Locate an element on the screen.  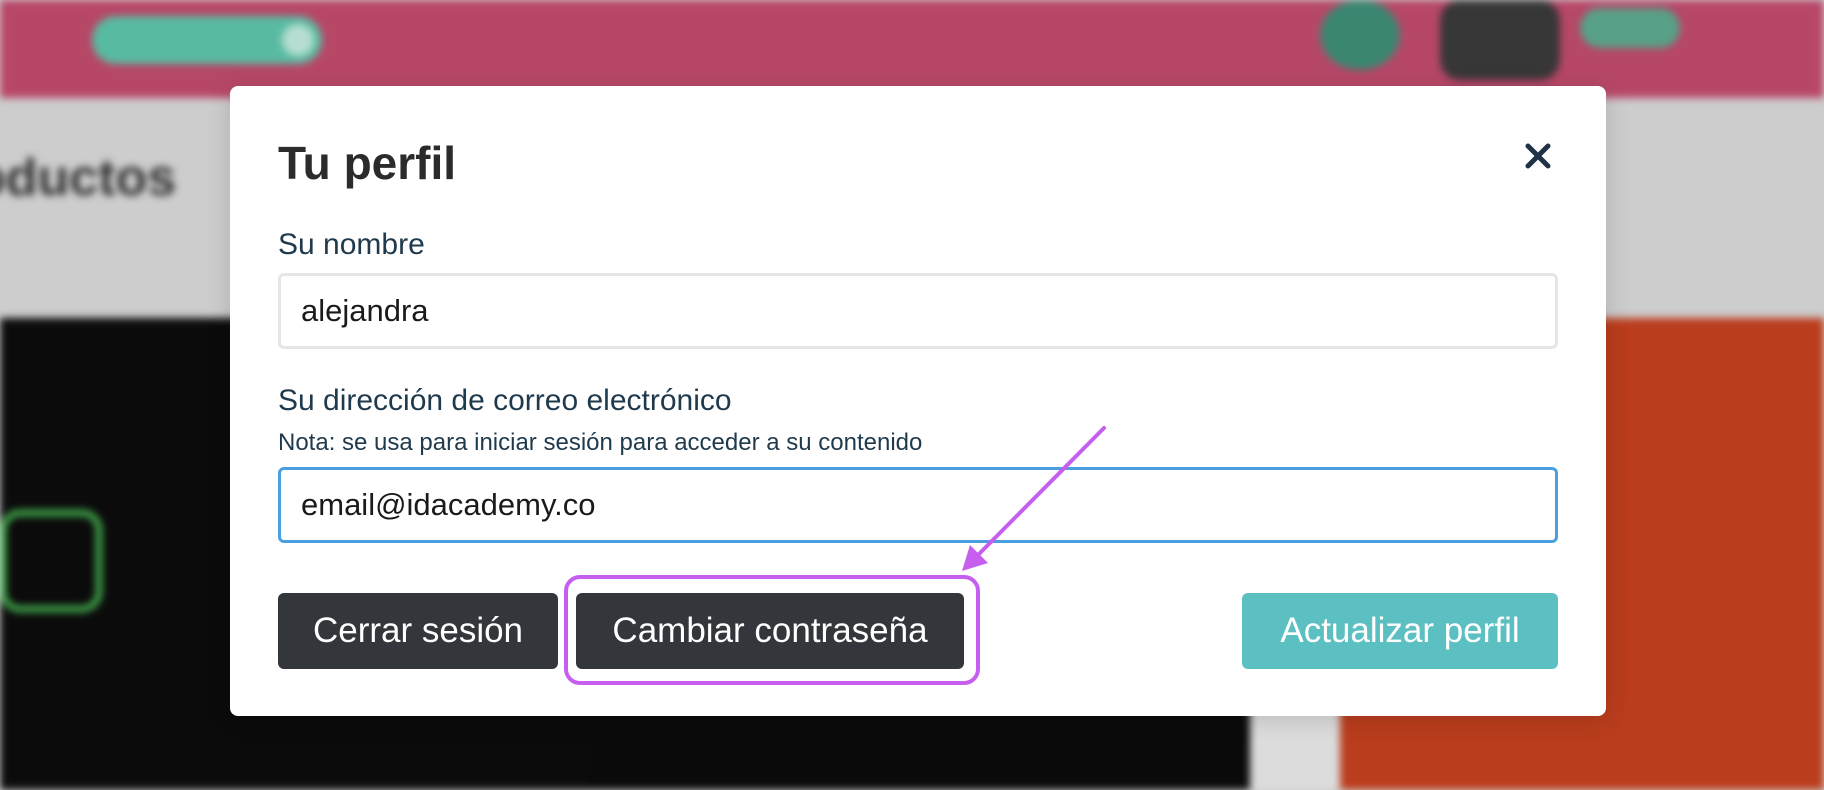
close-icon is located at coordinates (1538, 156).